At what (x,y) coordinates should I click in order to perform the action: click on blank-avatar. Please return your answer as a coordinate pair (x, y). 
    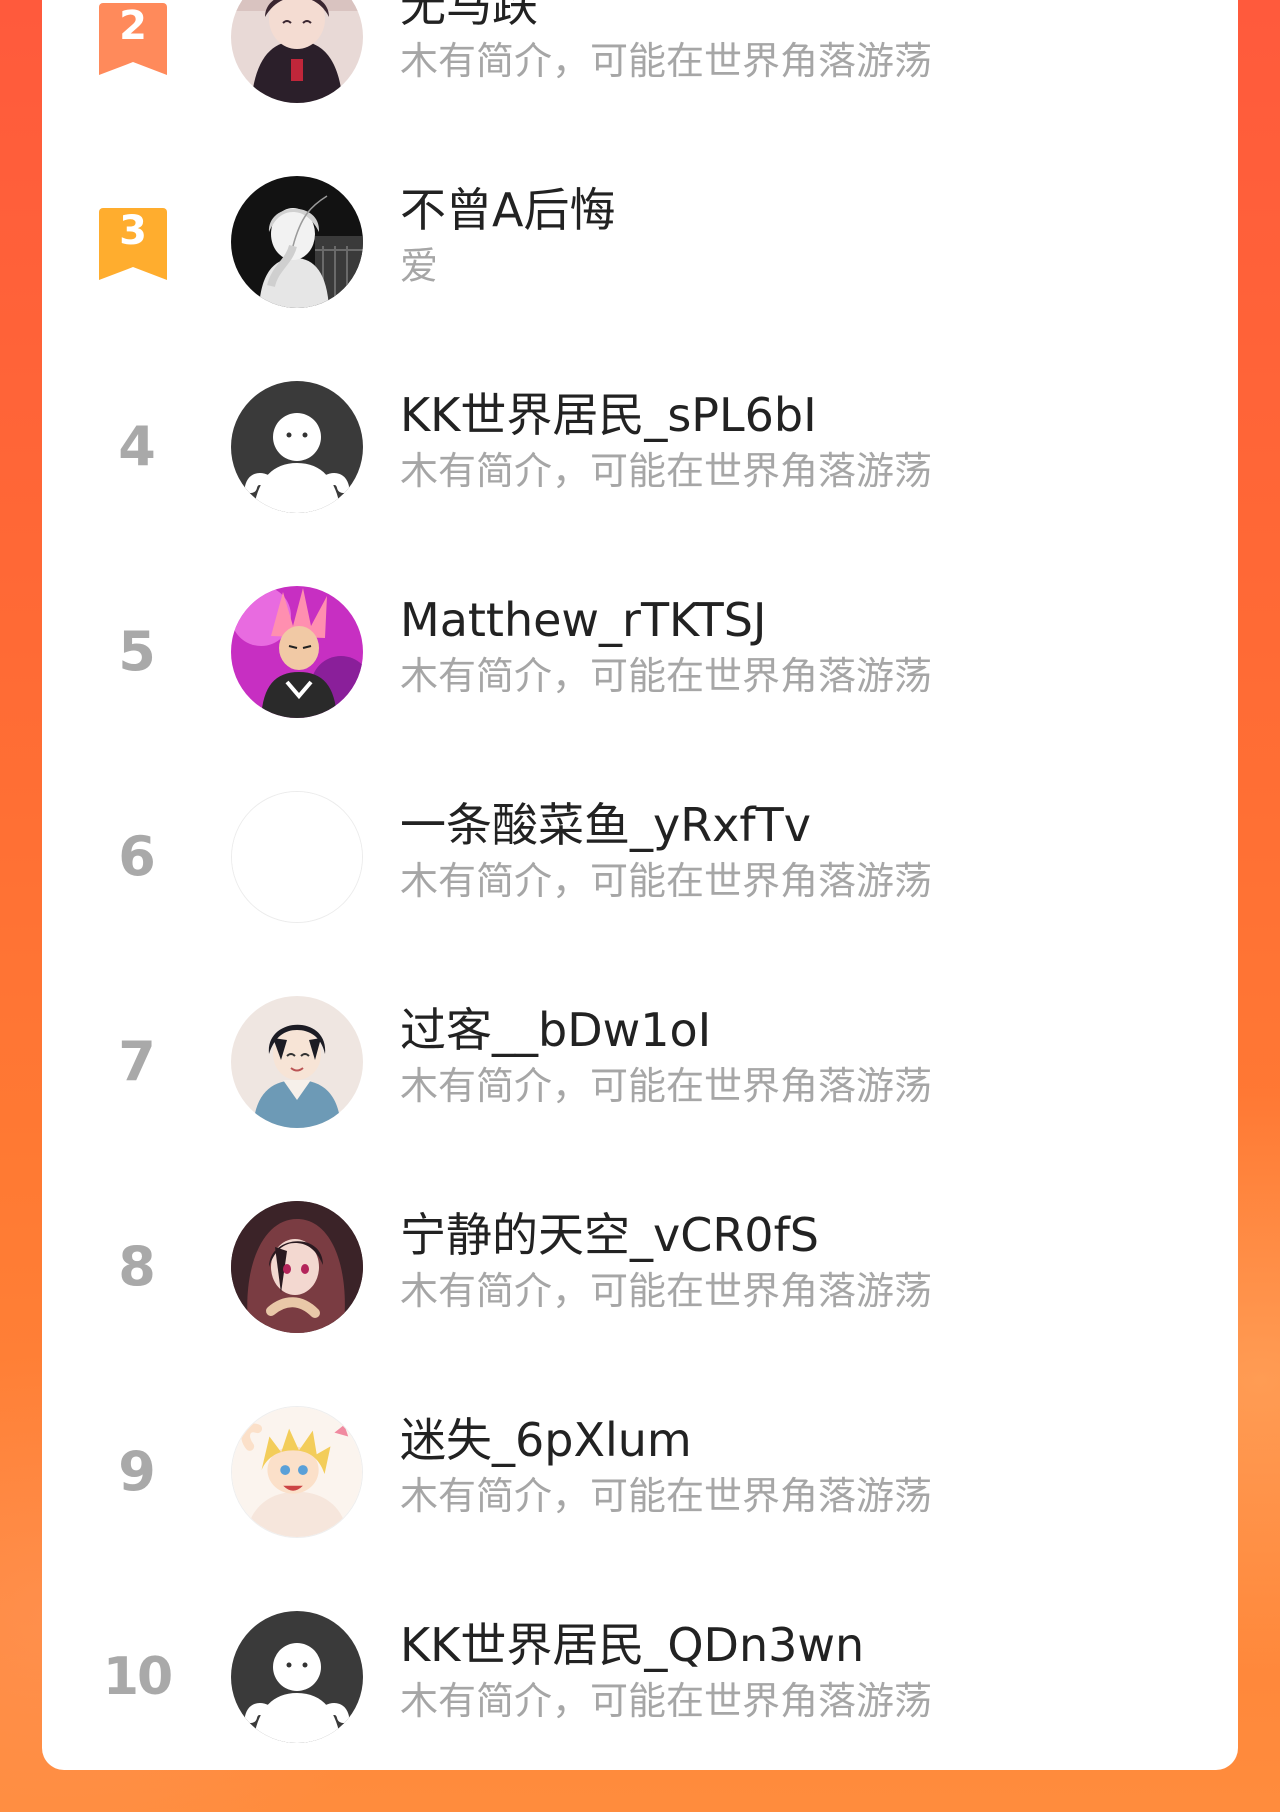
    Looking at the image, I should click on (297, 857).